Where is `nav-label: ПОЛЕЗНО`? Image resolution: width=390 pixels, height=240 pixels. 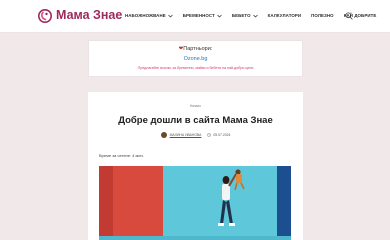 nav-label: ПОЛЕЗНО is located at coordinates (322, 15).